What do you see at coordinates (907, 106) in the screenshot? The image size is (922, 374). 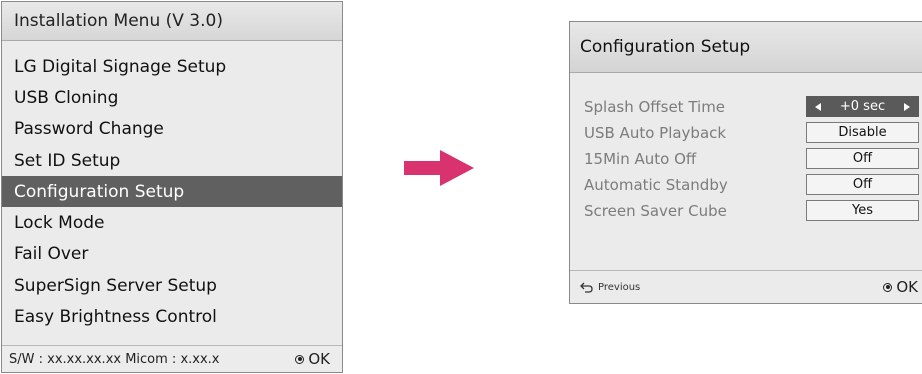 I see `arrow-right-icon` at bounding box center [907, 106].